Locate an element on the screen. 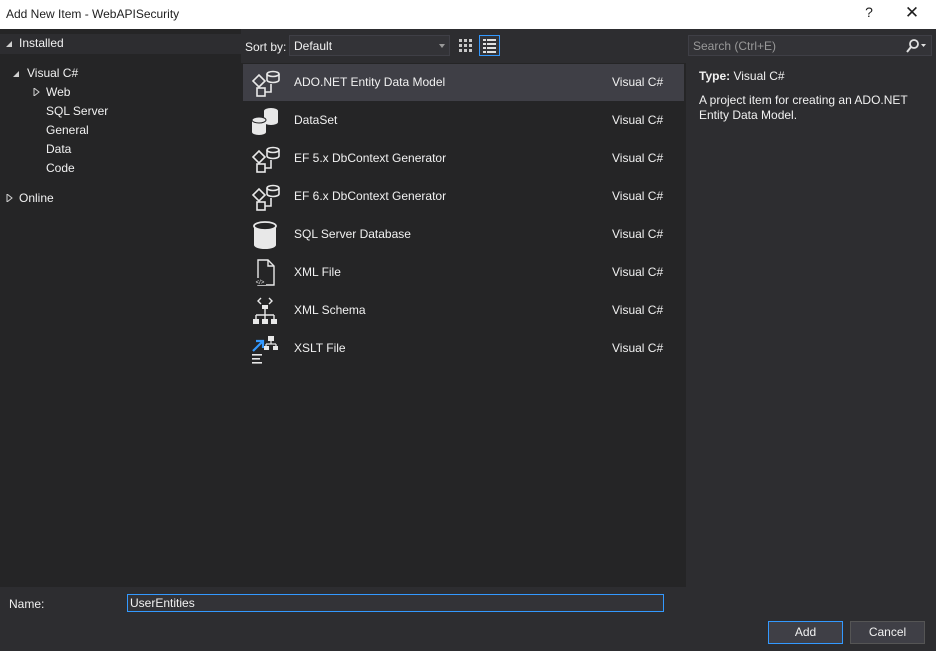 Image resolution: width=936 pixels, height=651 pixels. chevron-down-icon is located at coordinates (442, 46).